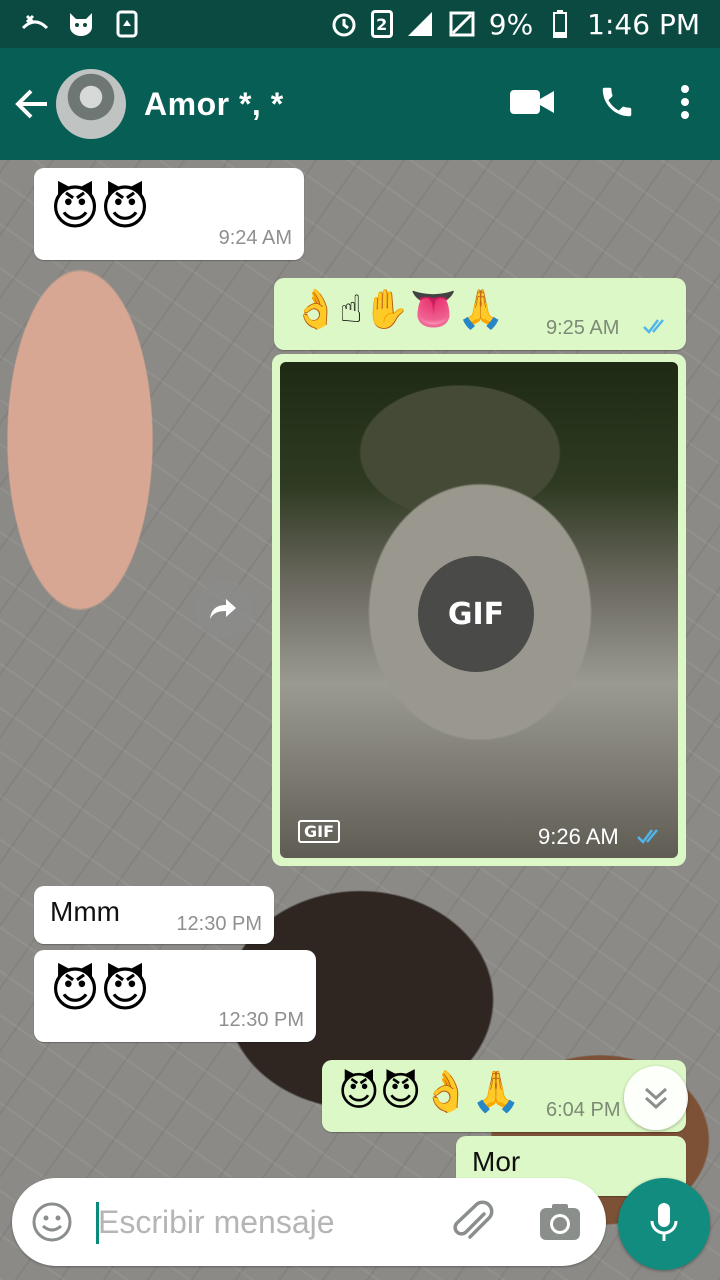 The width and height of the screenshot is (720, 1280). I want to click on camera-icon, so click(560, 1224).